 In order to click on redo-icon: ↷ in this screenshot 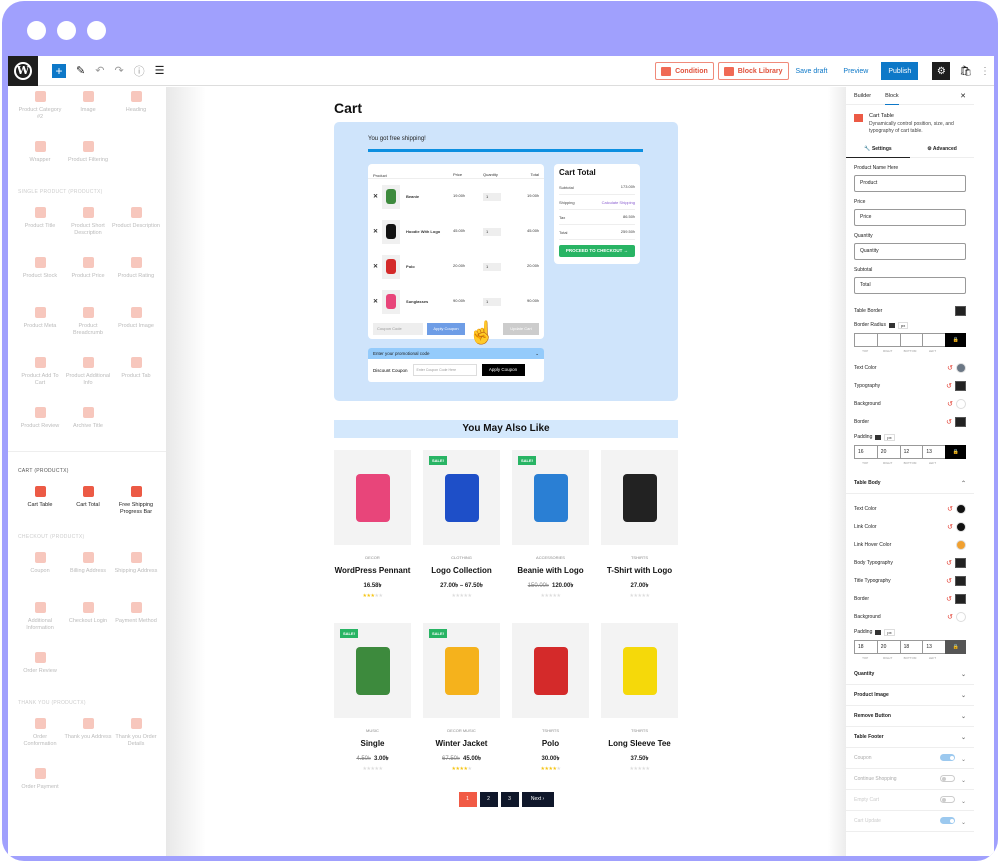, I will do `click(118, 70)`.